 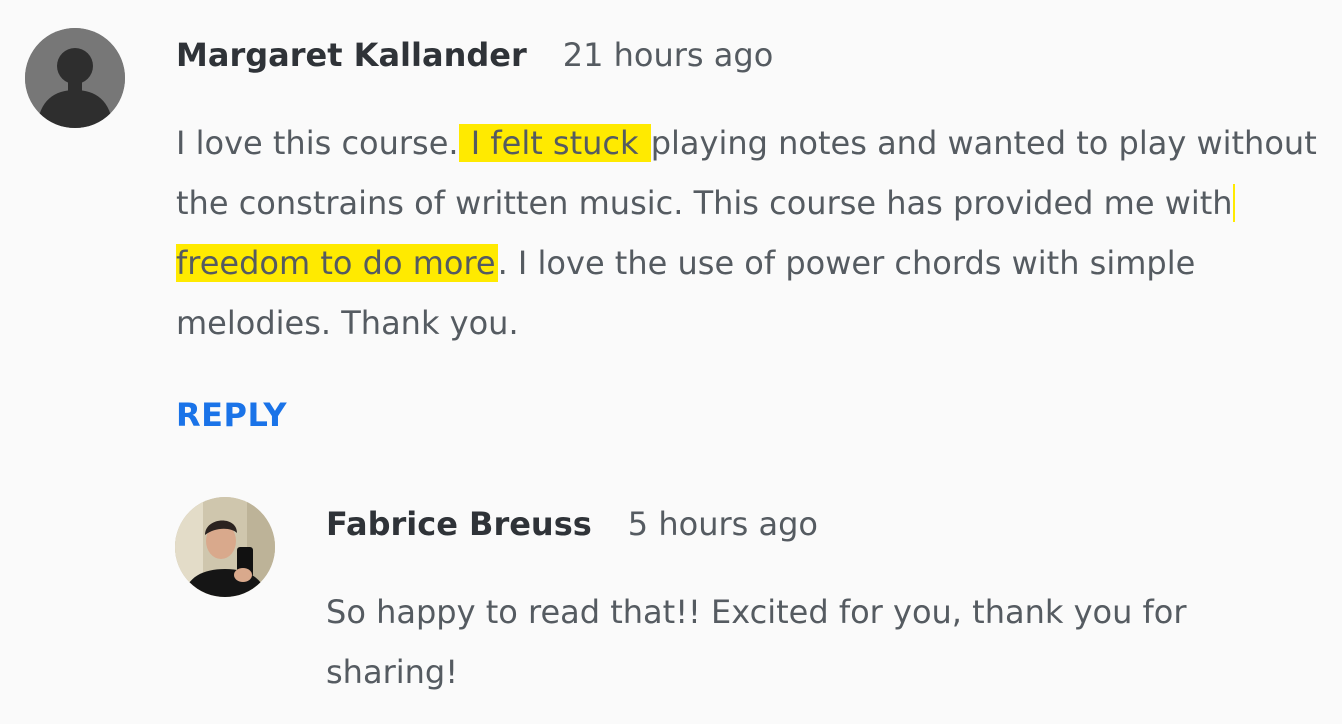 What do you see at coordinates (554, 143) in the screenshot?
I see `highlighted-text: I felt stuck` at bounding box center [554, 143].